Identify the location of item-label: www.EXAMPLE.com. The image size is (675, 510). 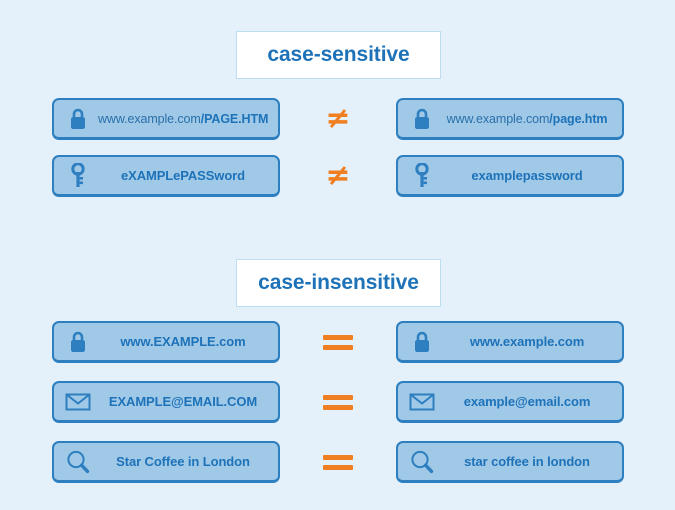
(183, 341).